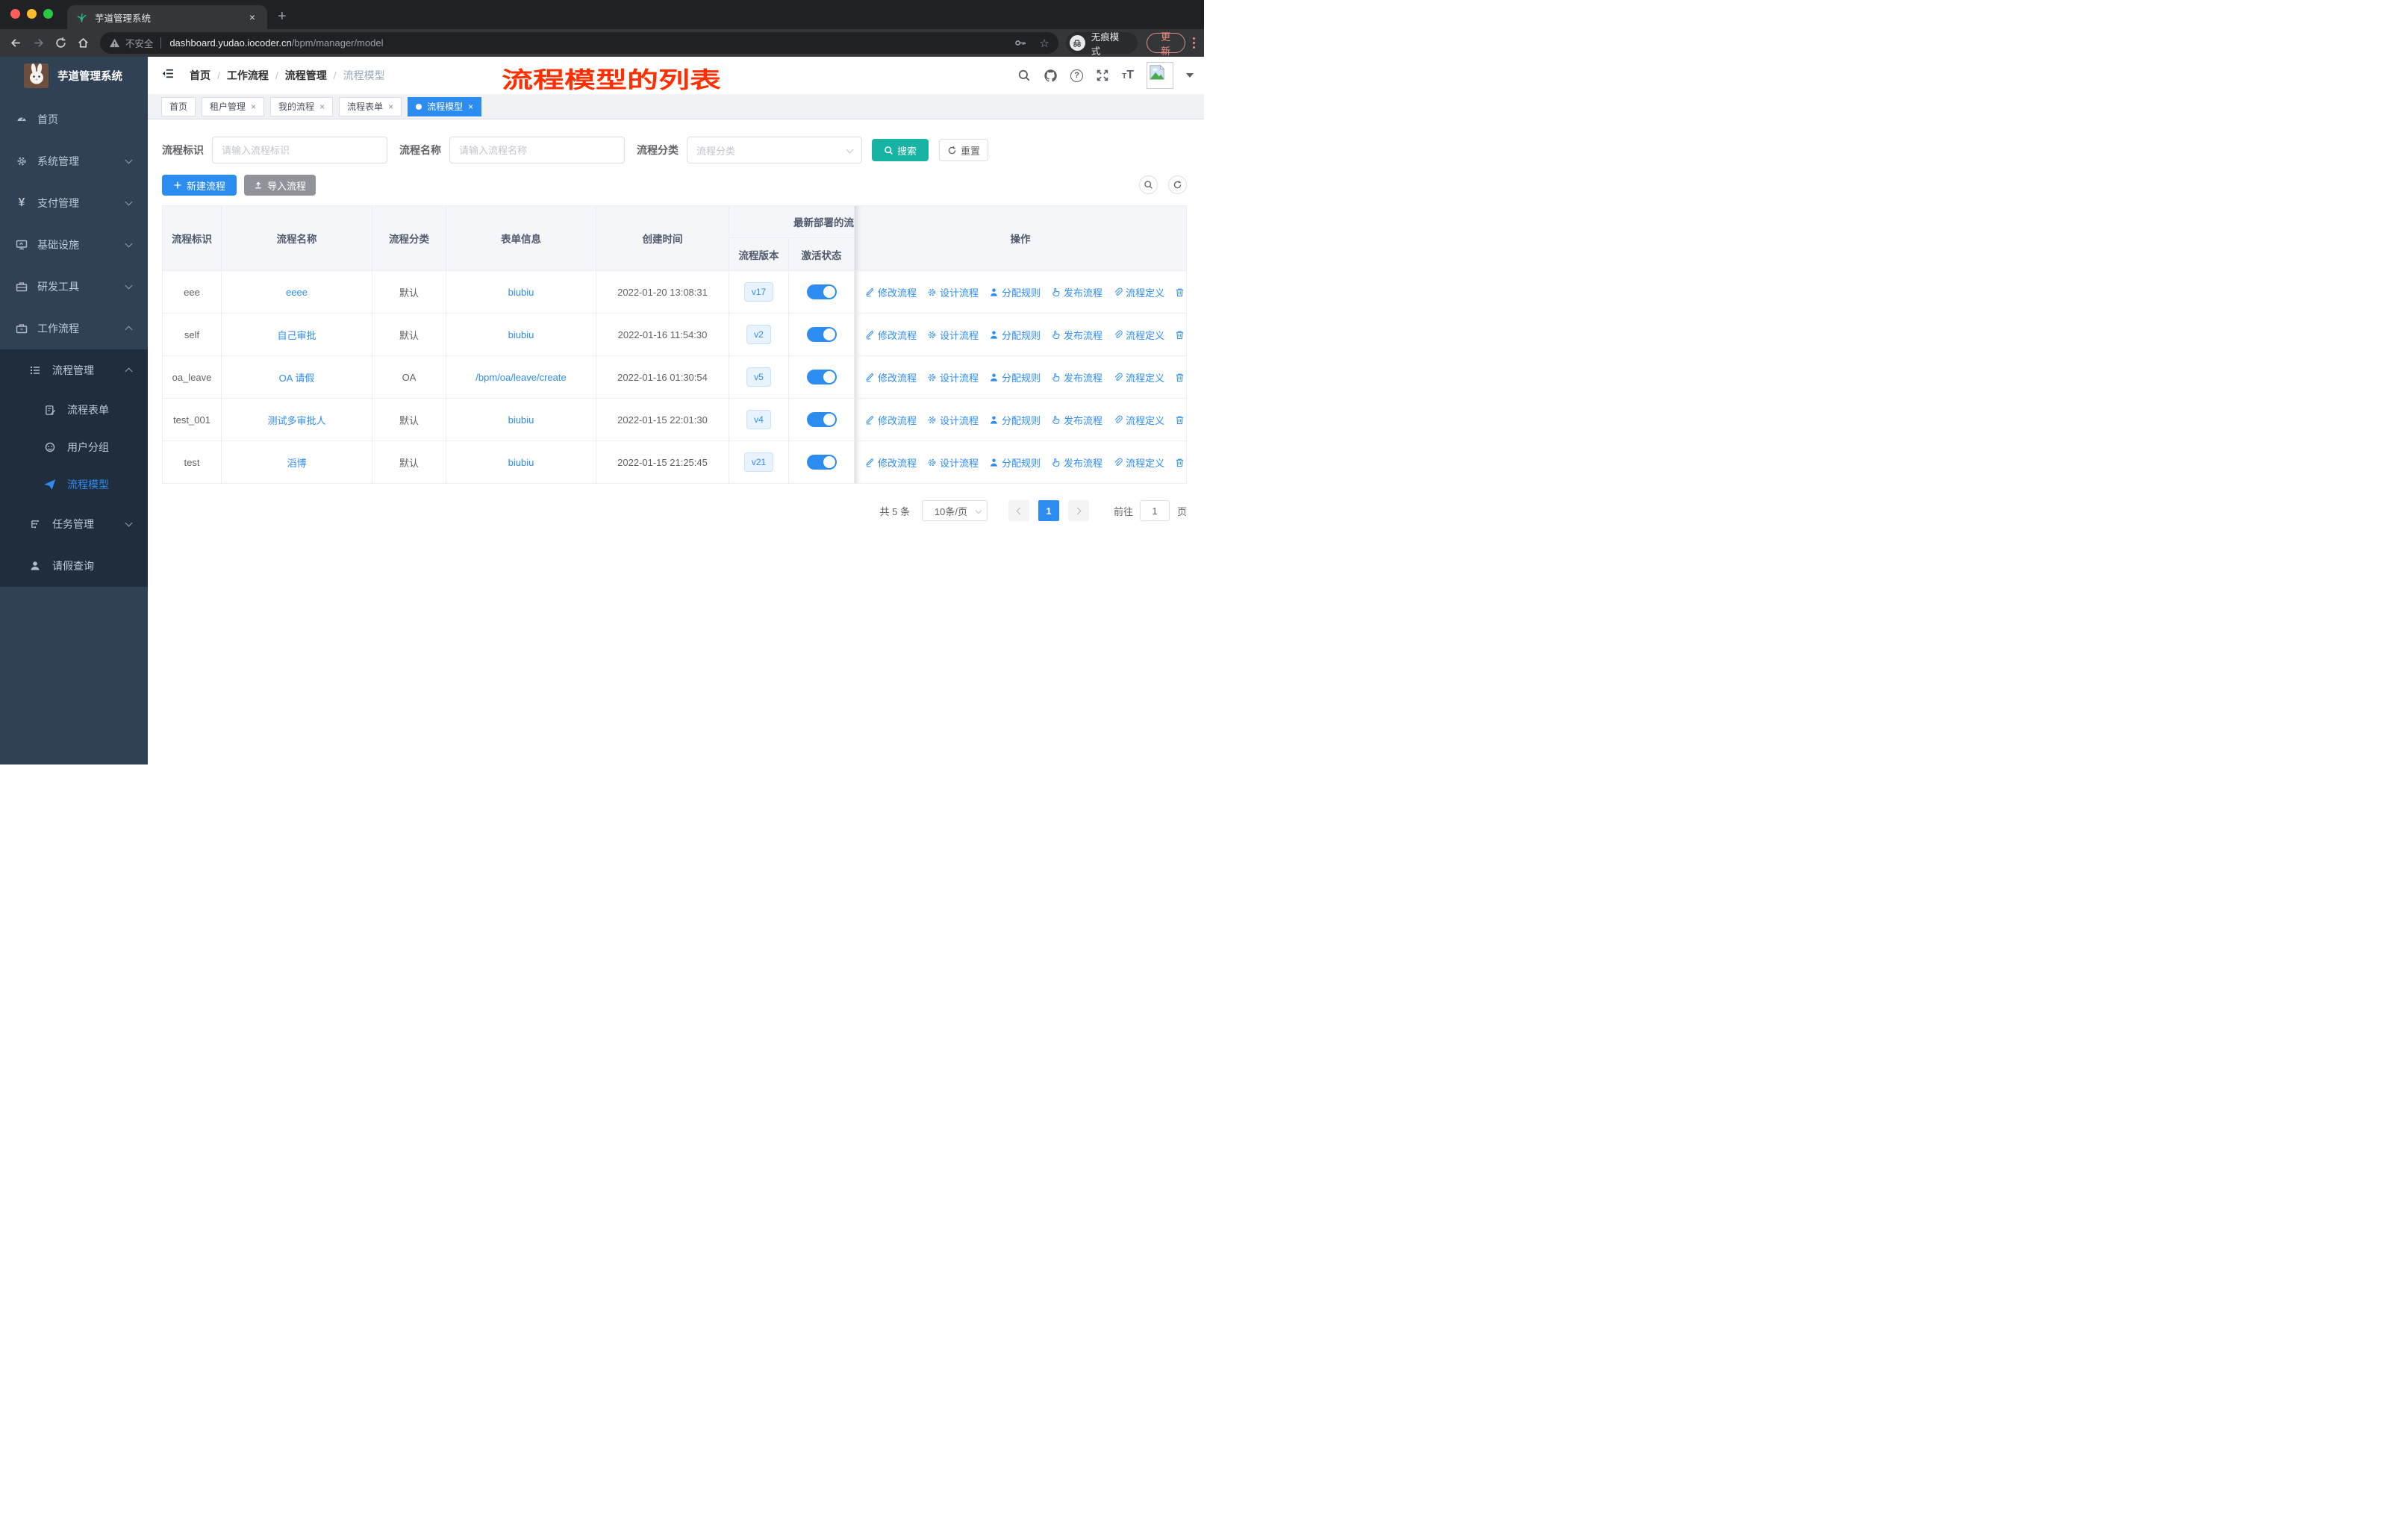 This screenshot has width=2408, height=1529. I want to click on process-key-input, so click(299, 150).